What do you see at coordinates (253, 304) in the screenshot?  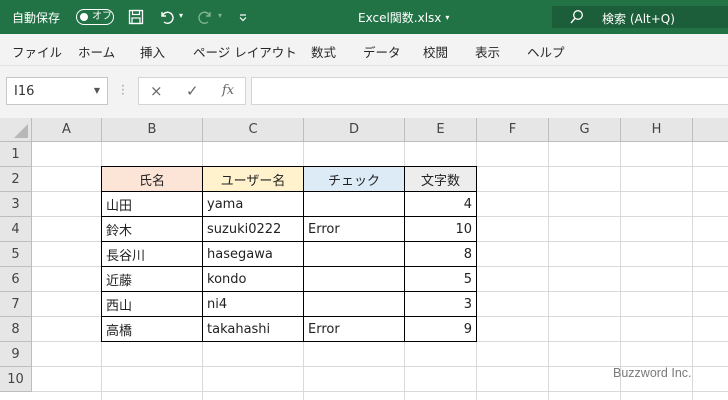 I see `cell-c7: ni4` at bounding box center [253, 304].